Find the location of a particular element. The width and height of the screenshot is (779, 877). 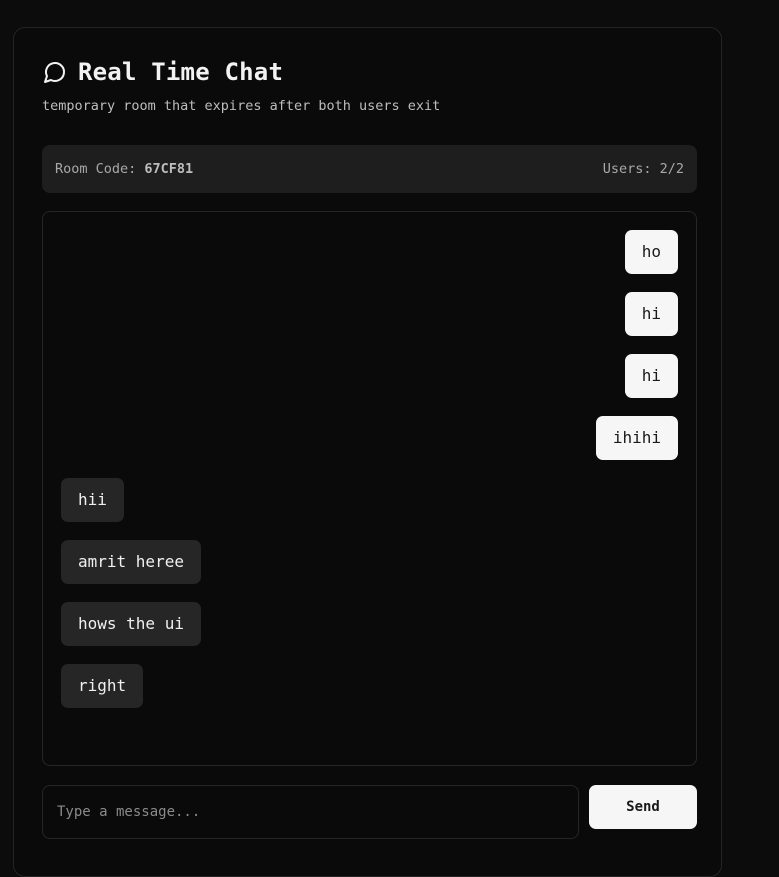

message-incoming: right is located at coordinates (102, 686).